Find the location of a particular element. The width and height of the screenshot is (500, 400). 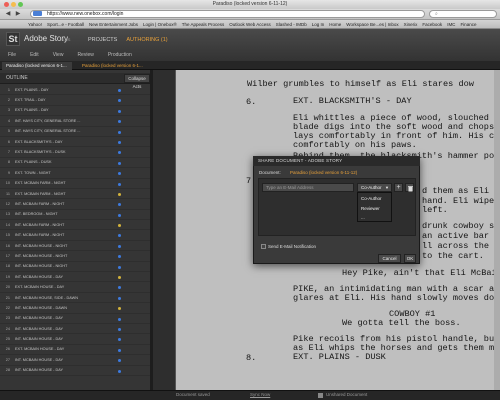

bookmark-item: Outlook Web Access is located at coordinates (249, 24).